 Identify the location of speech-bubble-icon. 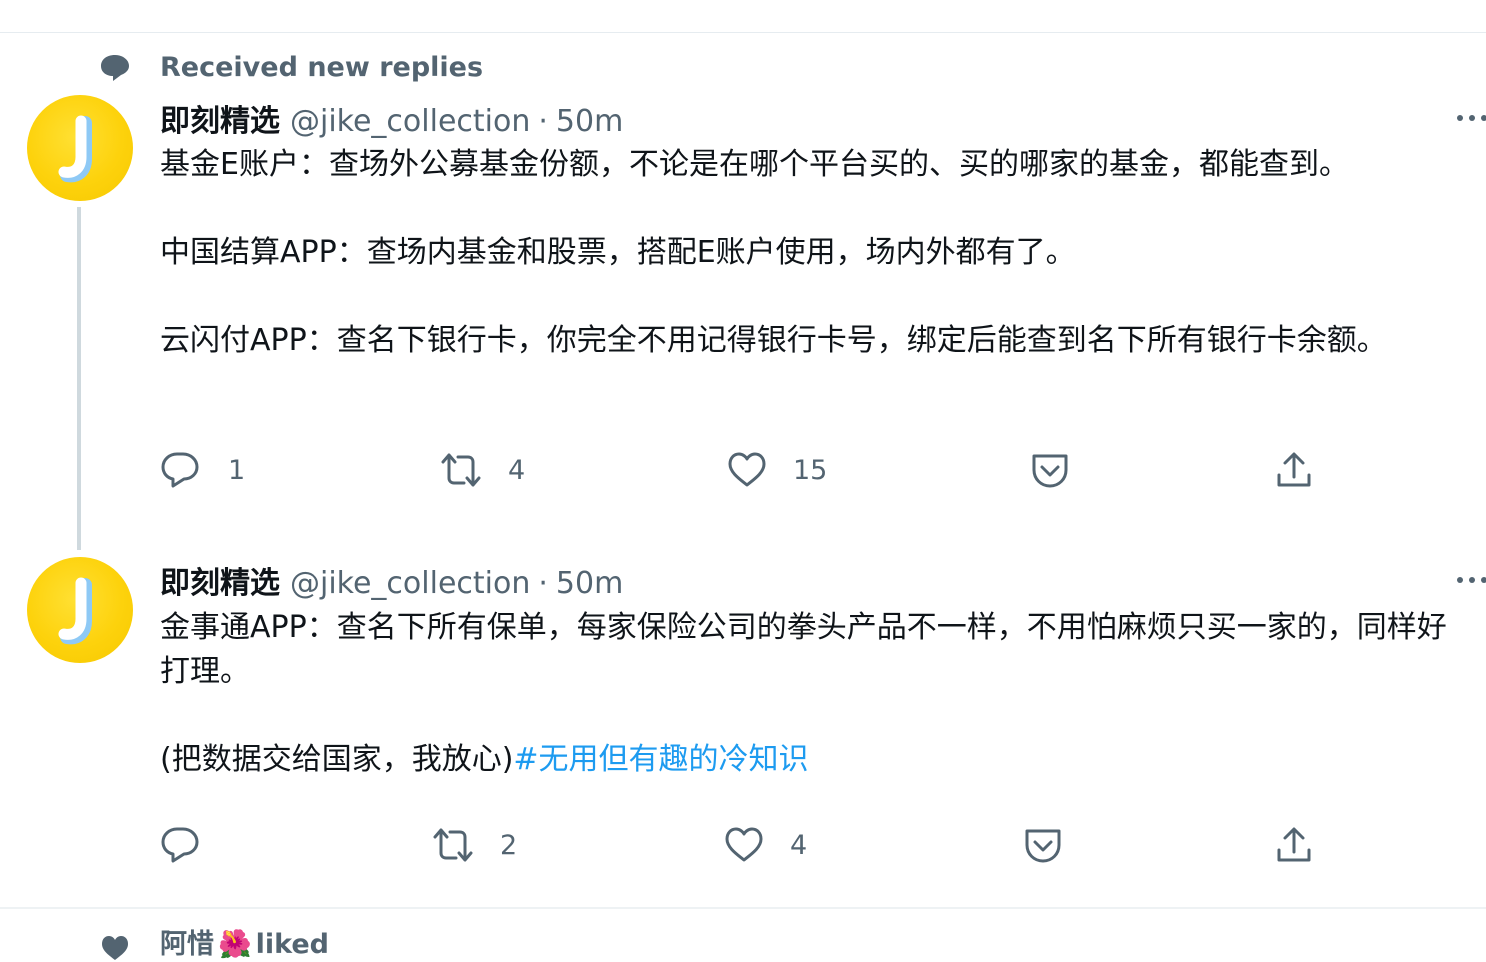
(115, 68).